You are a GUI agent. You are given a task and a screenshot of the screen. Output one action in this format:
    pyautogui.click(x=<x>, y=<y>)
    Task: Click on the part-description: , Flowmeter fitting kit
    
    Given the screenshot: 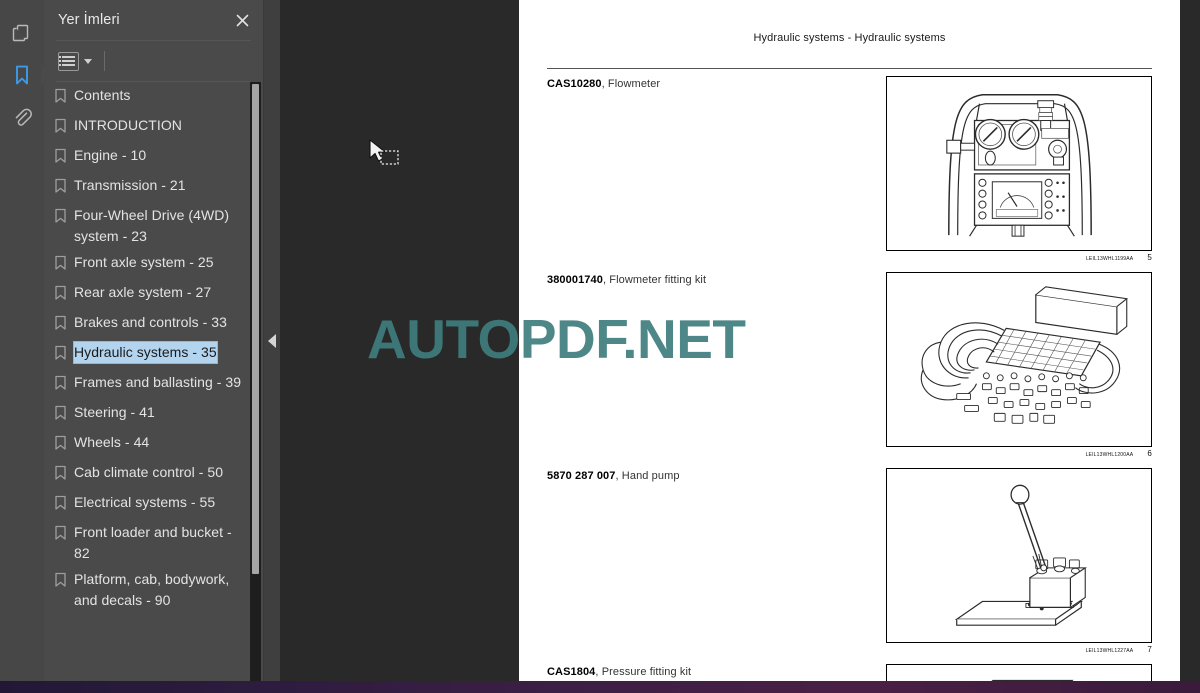 What is the action you would take?
    pyautogui.click(x=654, y=280)
    